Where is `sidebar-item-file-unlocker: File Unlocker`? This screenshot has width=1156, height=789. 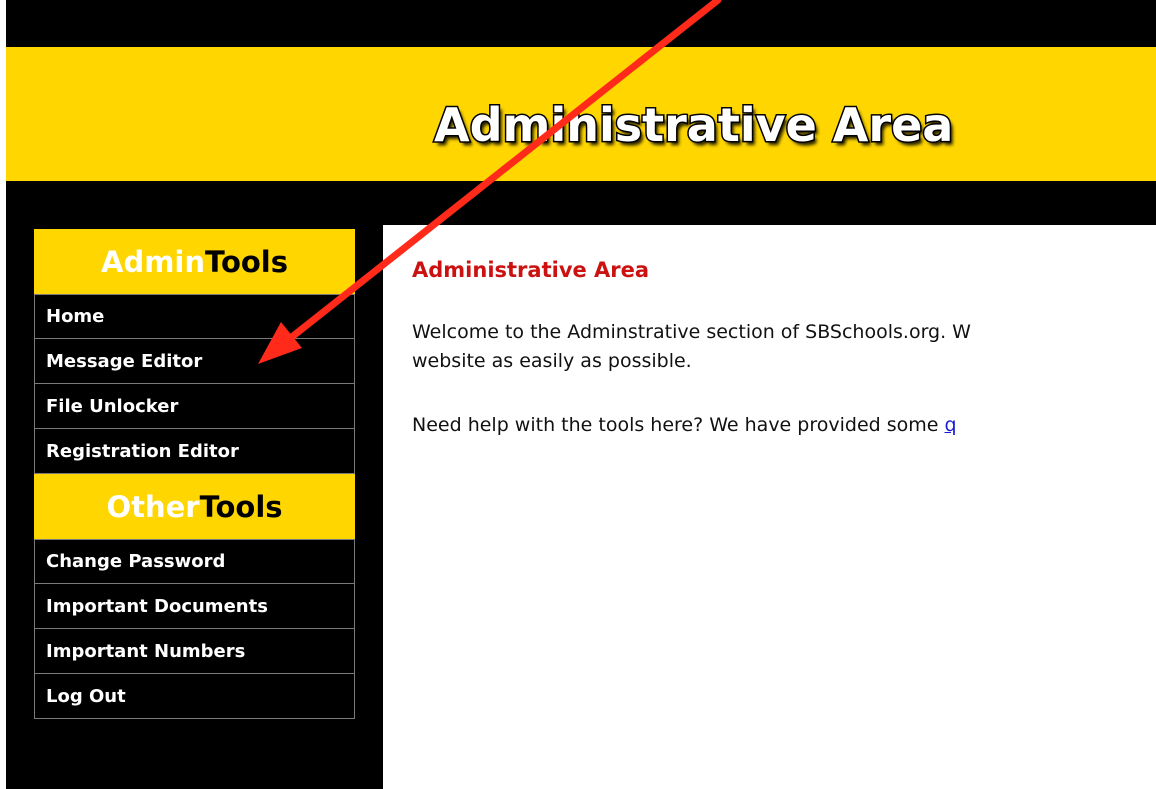
sidebar-item-file-unlocker: File Unlocker is located at coordinates (194, 406).